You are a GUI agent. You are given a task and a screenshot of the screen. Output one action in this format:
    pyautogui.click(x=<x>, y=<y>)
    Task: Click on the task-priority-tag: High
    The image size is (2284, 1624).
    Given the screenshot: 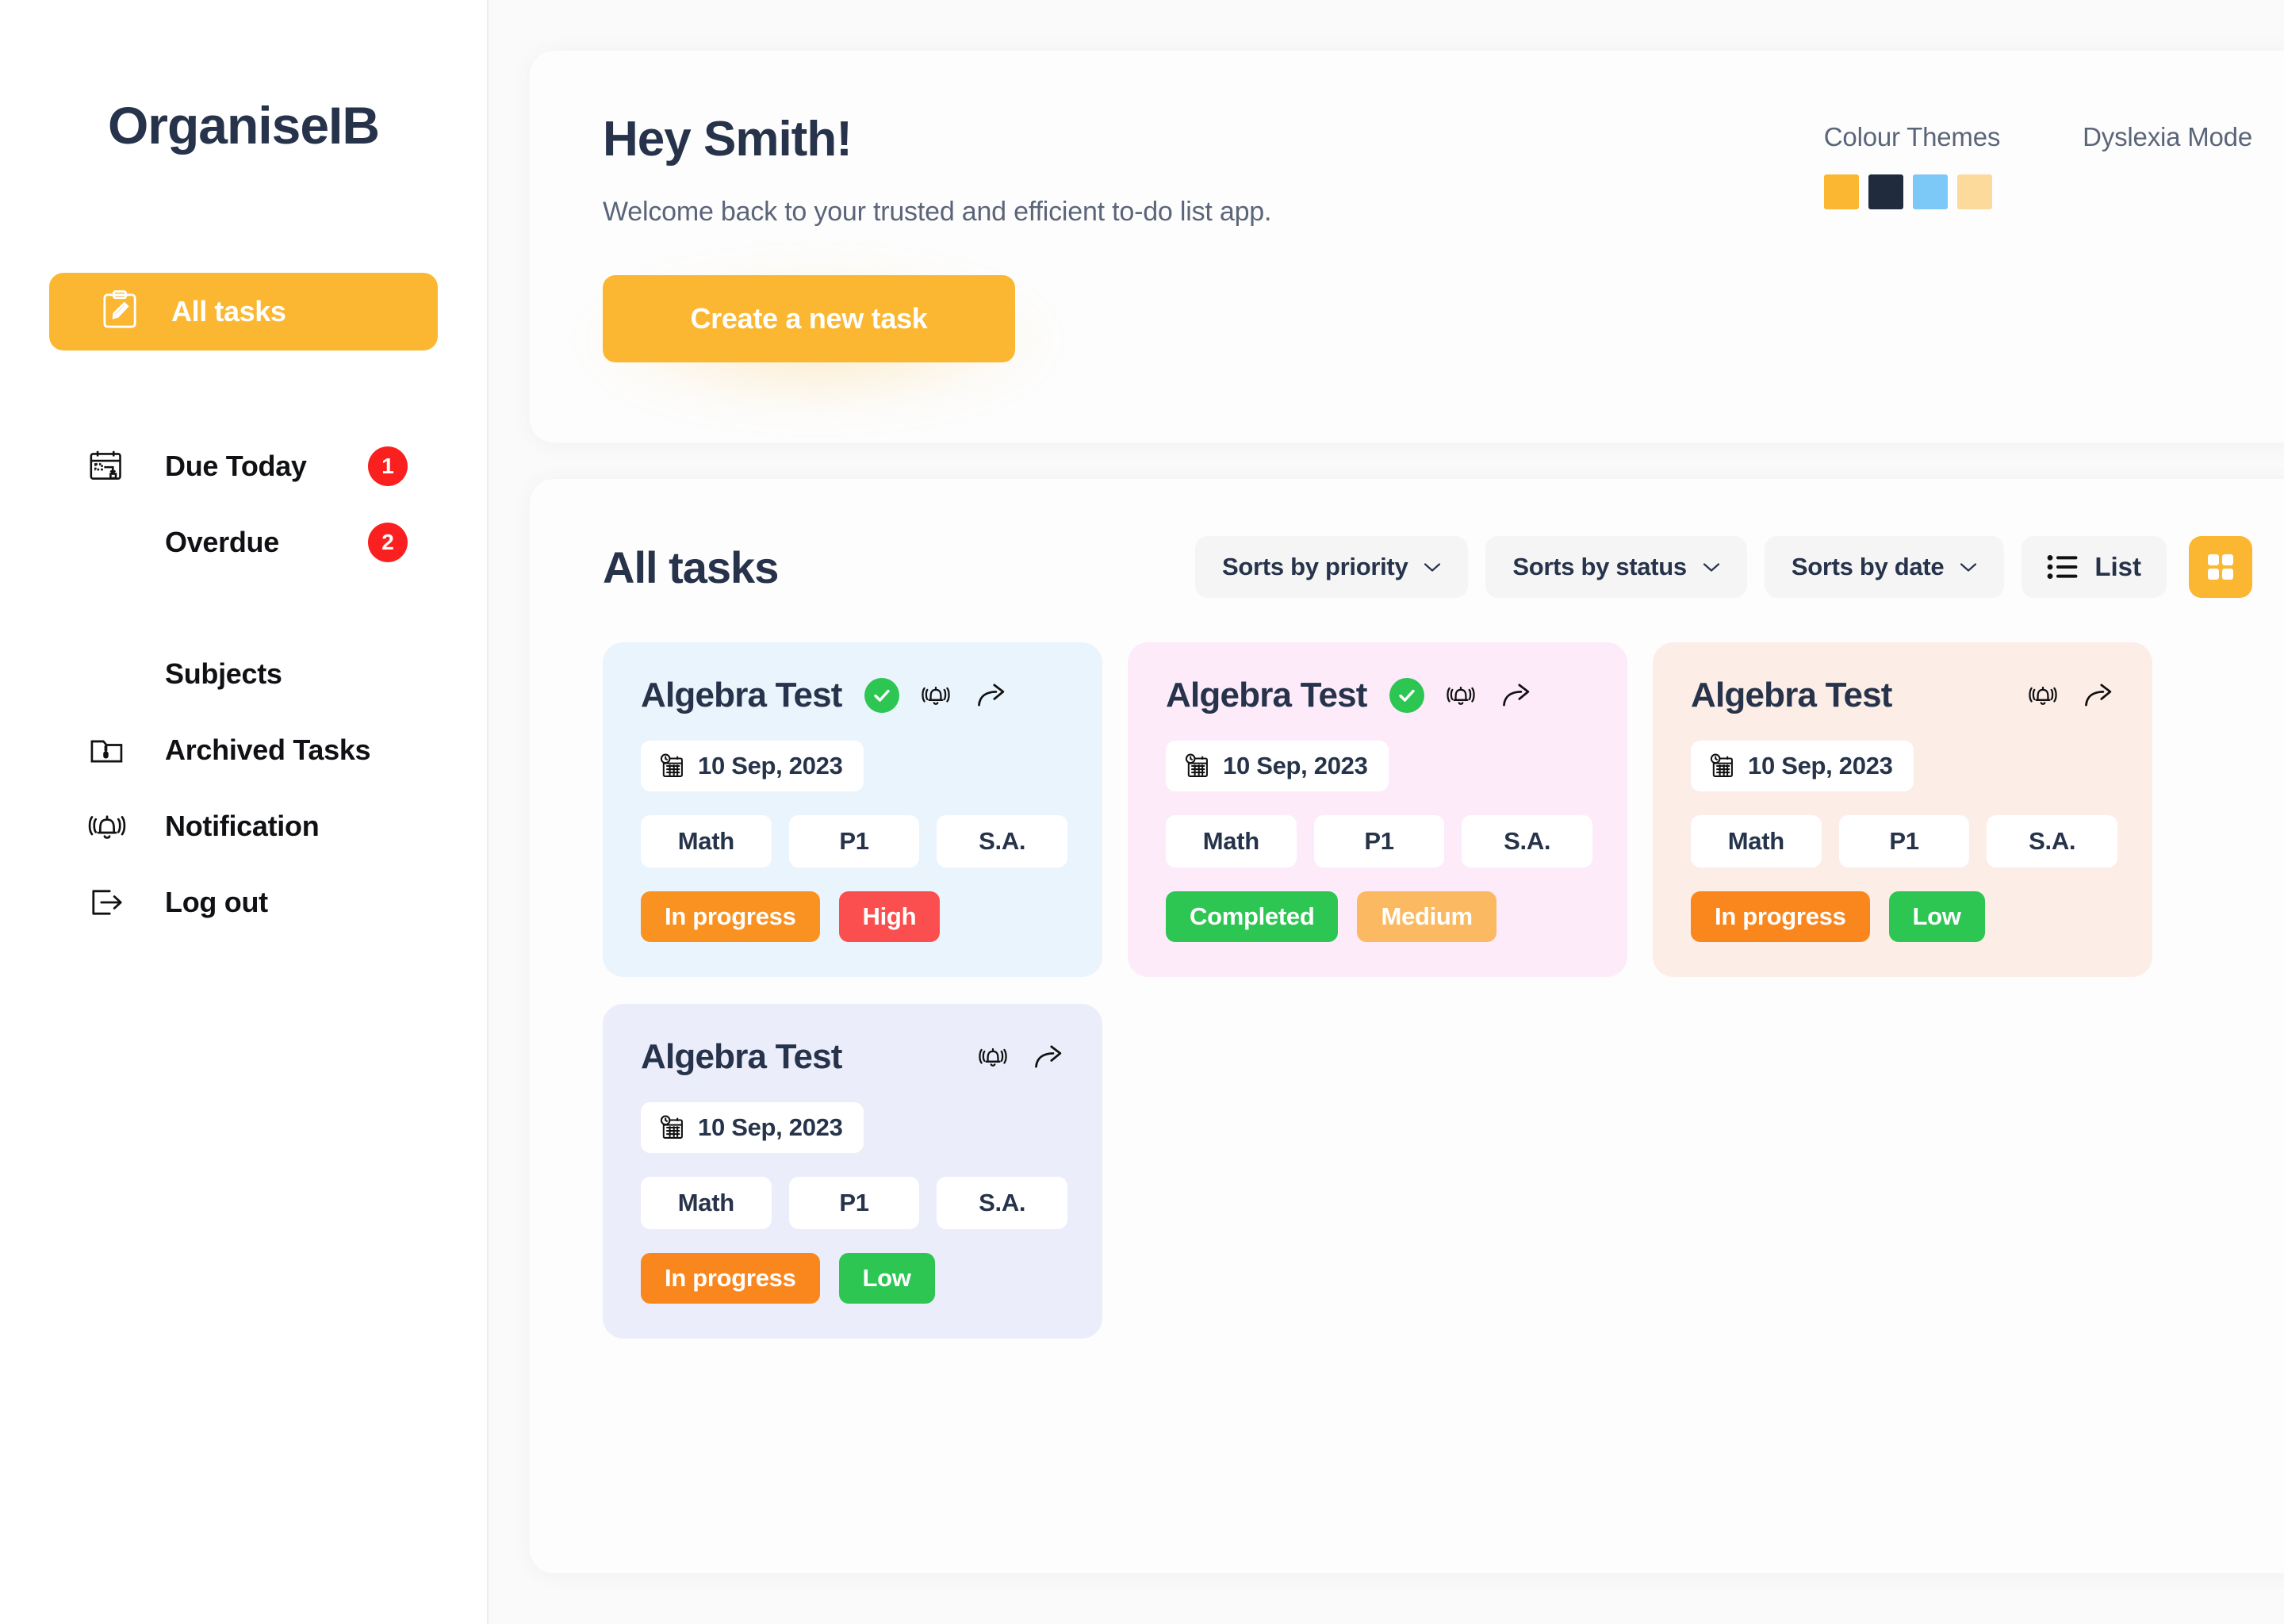 What is the action you would take?
    pyautogui.click(x=889, y=917)
    